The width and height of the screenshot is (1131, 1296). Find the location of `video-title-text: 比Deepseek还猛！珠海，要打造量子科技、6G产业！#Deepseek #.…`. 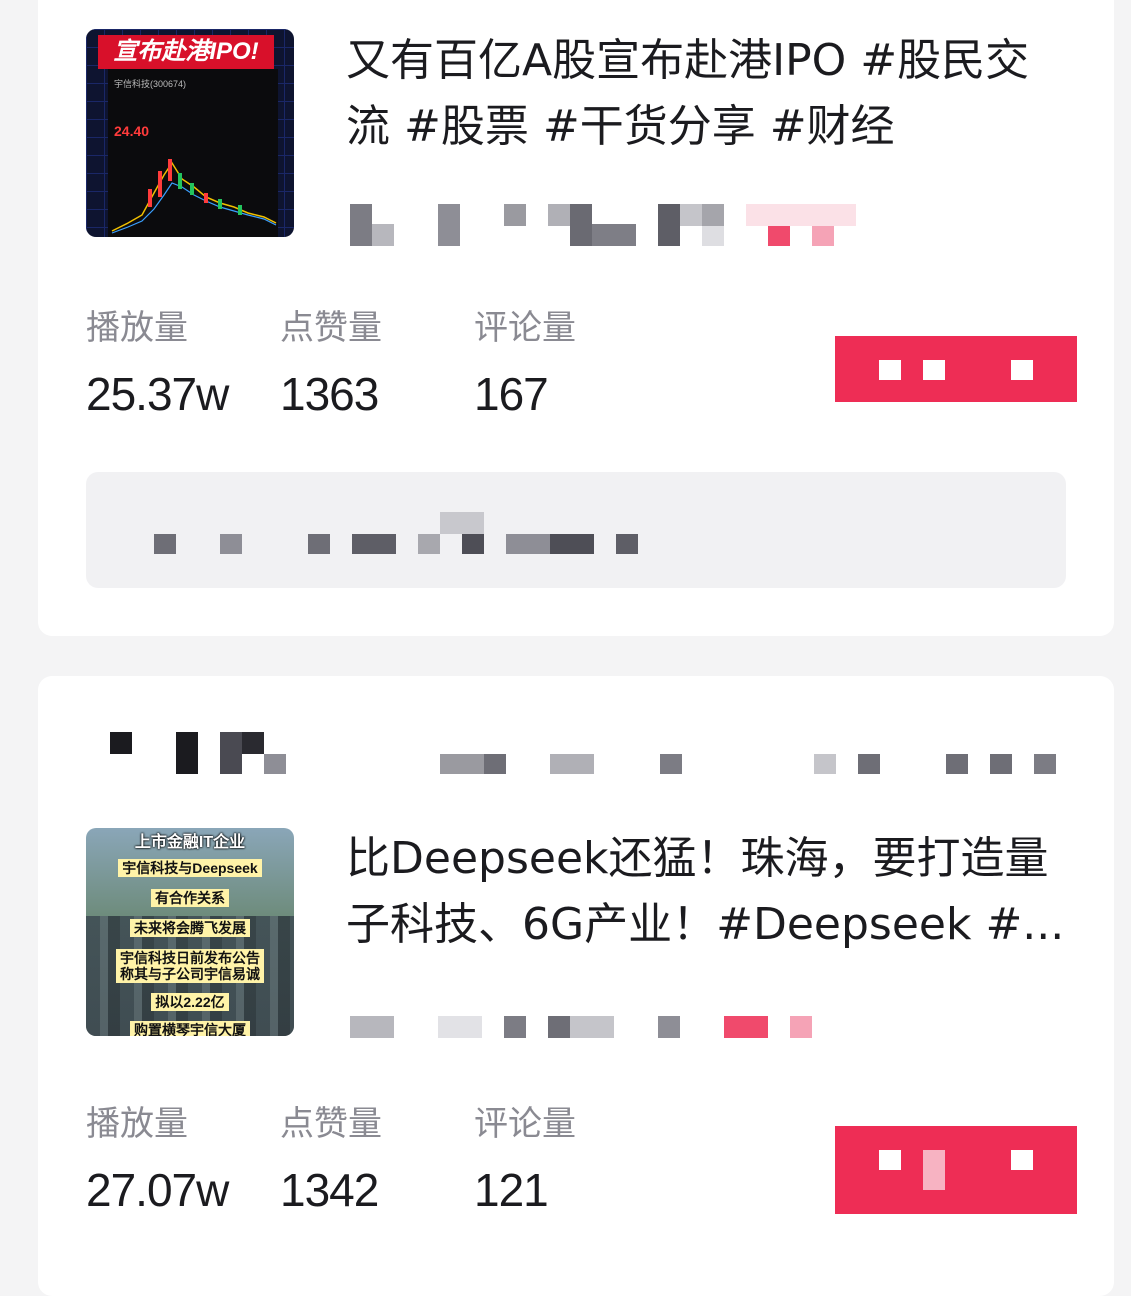

video-title-text: 比Deepseek还猛！珠海，要打造量子科技、6G产业！#Deepseek #.… is located at coordinates (705, 891).